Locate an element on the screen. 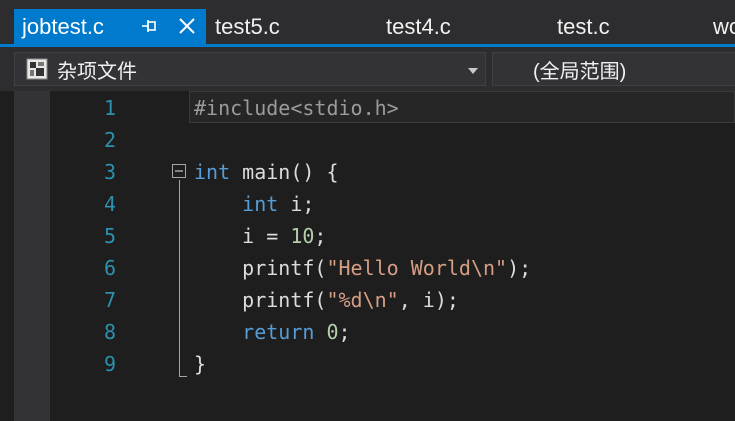  navigation-bar: 杂项文件 (全局范围) is located at coordinates (367, 69).